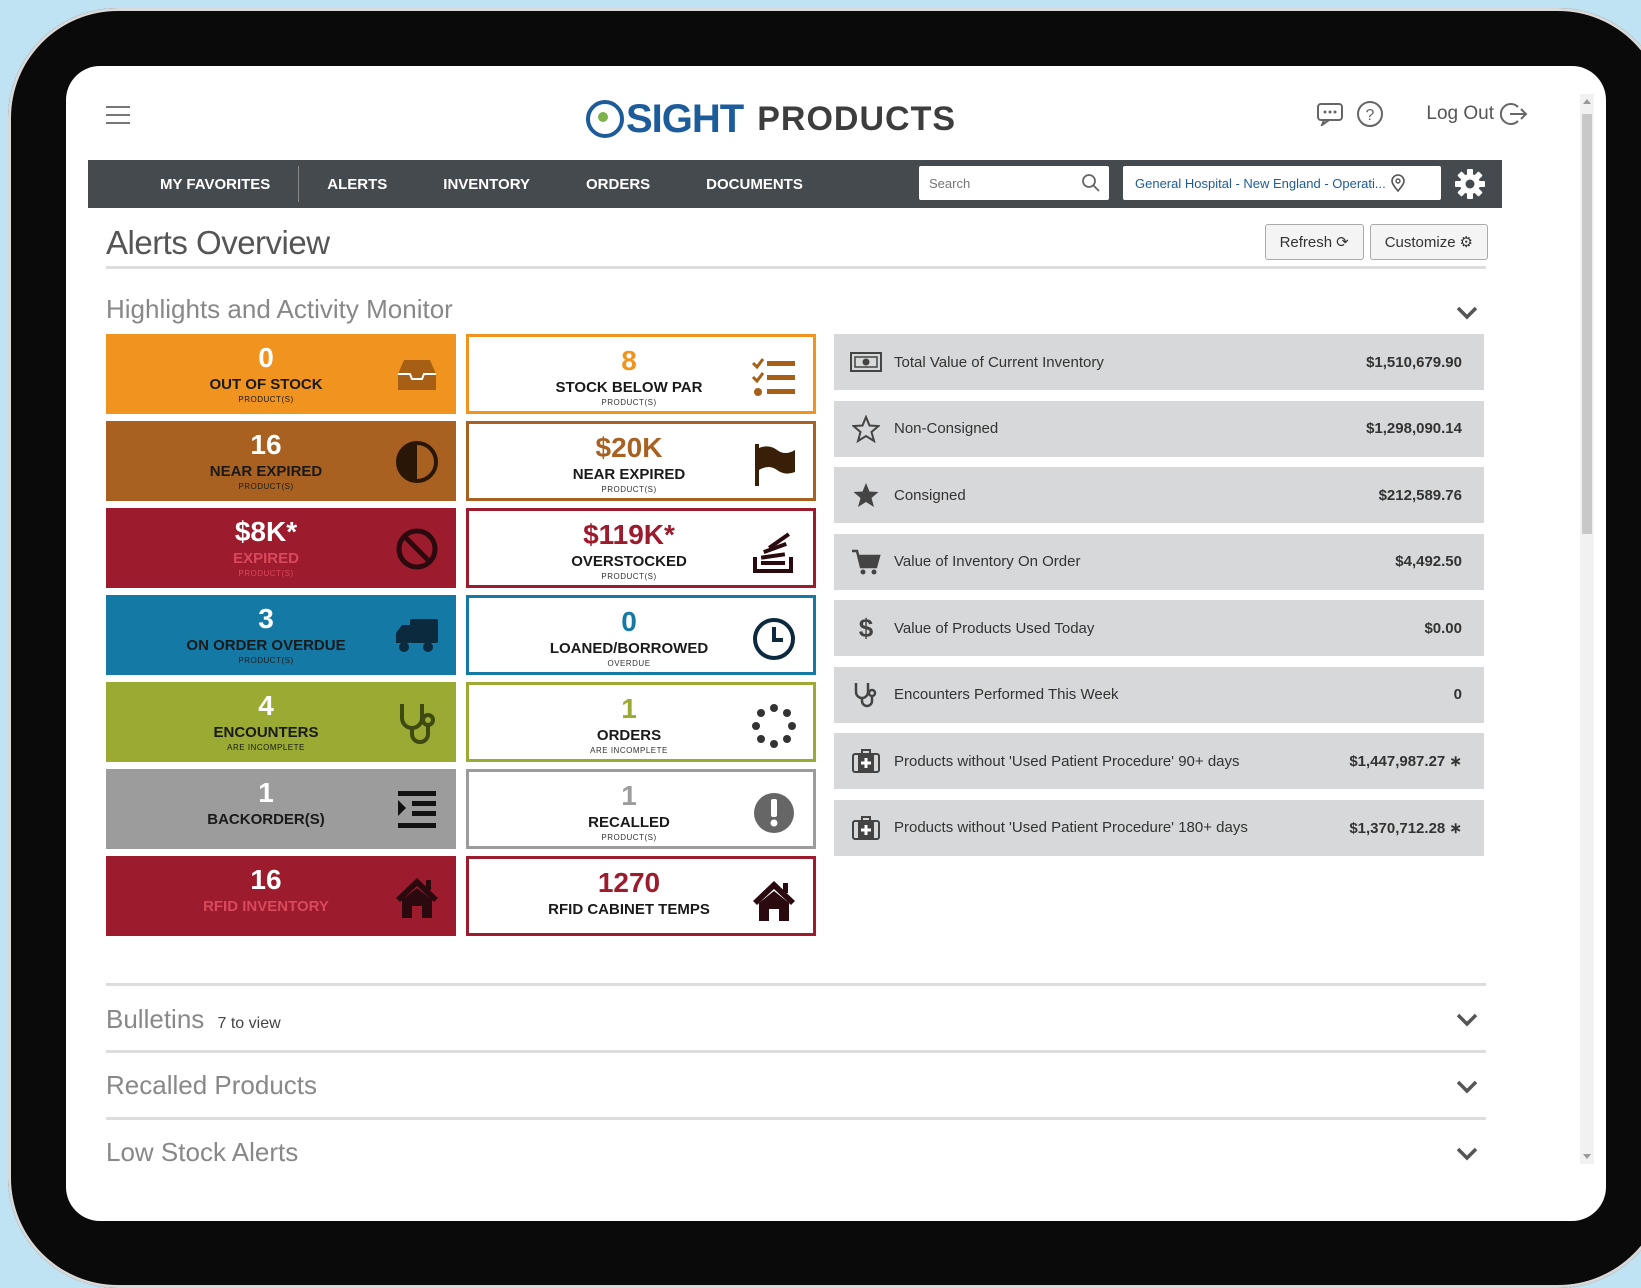 The width and height of the screenshot is (1641, 1288). Describe the element at coordinates (774, 552) in the screenshot. I see `stack-icon` at that location.